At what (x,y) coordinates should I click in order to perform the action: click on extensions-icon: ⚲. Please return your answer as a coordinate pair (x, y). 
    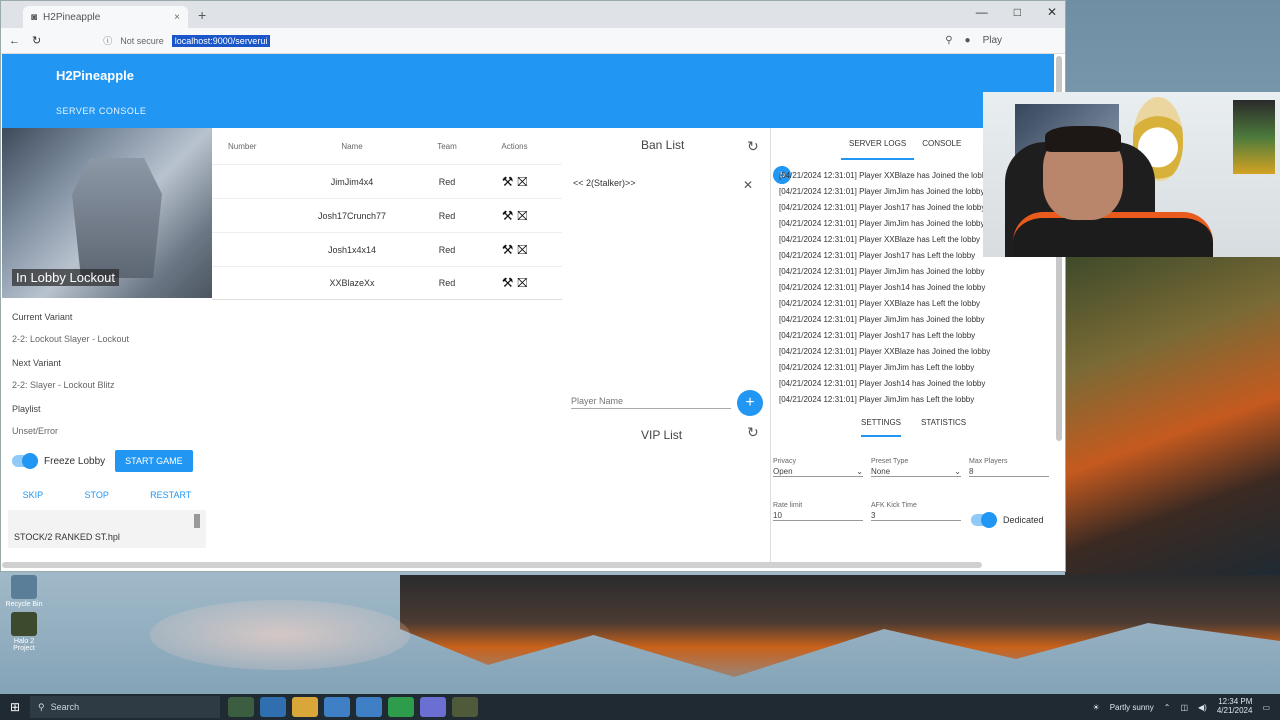
    Looking at the image, I should click on (948, 40).